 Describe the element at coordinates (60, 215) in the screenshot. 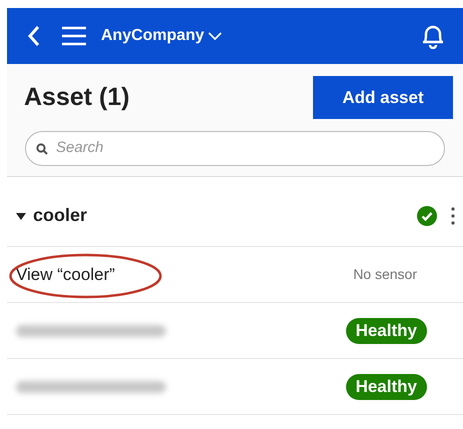

I see `group-name: cooler` at that location.